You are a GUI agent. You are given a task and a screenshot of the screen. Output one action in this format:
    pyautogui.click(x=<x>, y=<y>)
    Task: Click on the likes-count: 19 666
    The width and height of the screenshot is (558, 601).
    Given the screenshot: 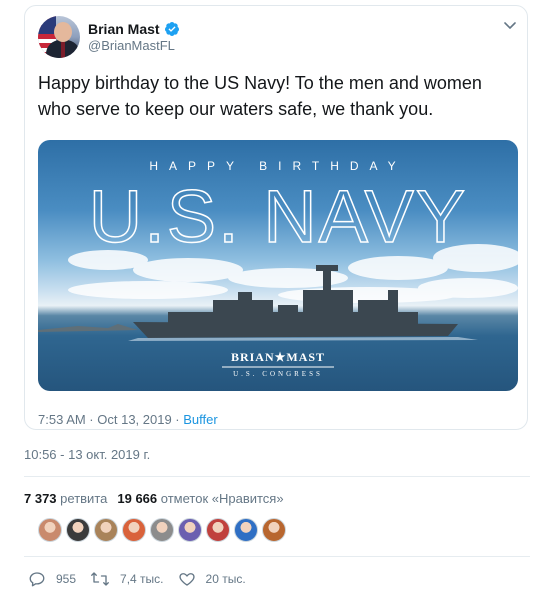 What is the action you would take?
    pyautogui.click(x=137, y=498)
    